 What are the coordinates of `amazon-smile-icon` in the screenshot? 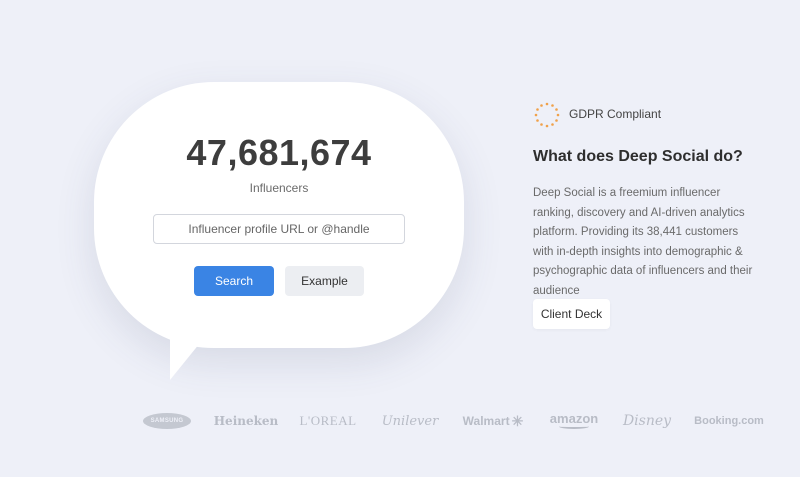 It's located at (574, 426).